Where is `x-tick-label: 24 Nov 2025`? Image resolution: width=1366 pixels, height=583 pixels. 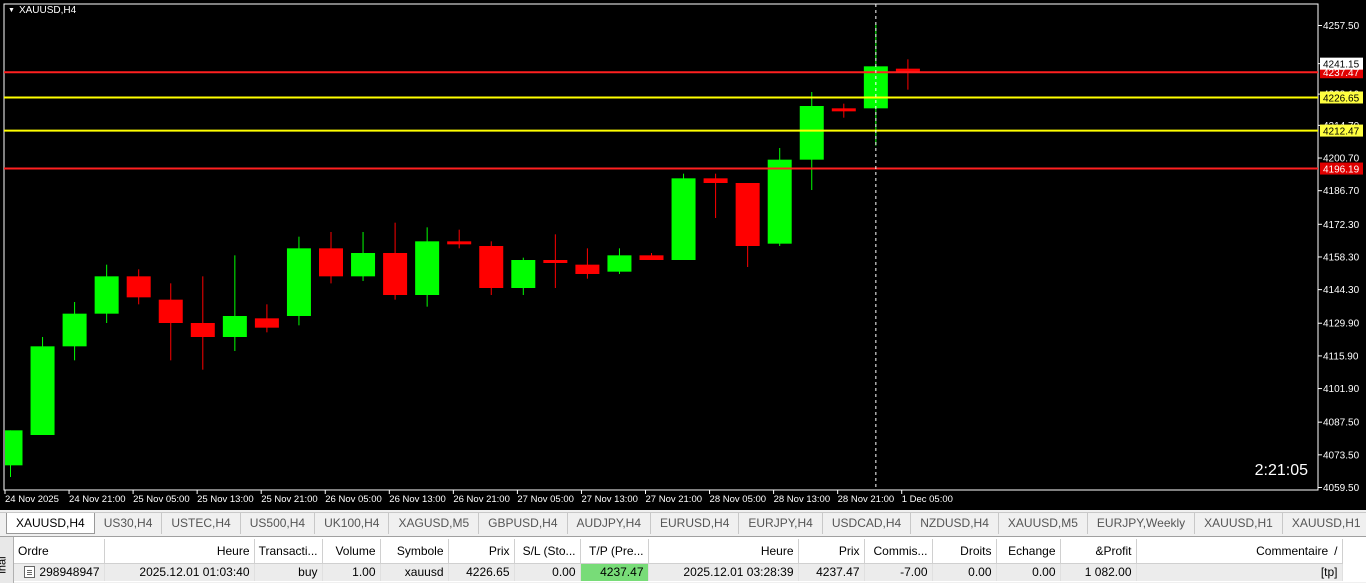 x-tick-label: 24 Nov 2025 is located at coordinates (32, 499).